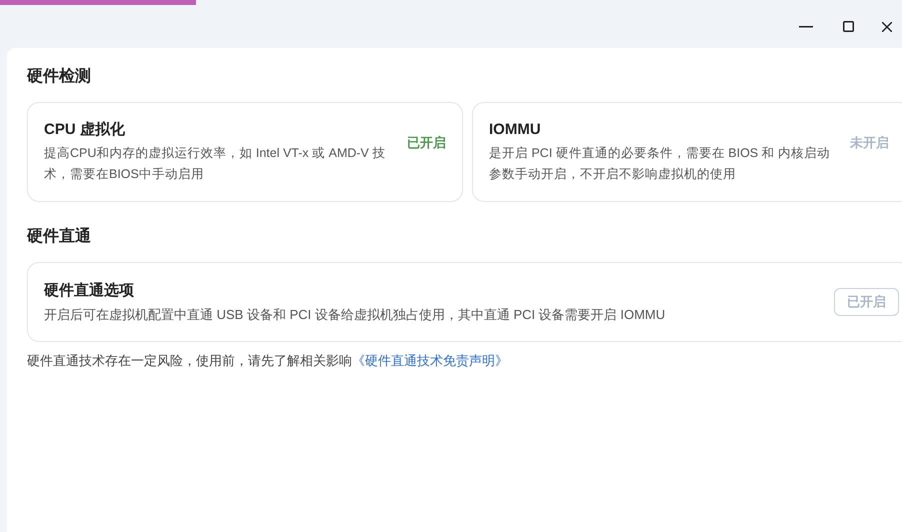 Image resolution: width=902 pixels, height=532 pixels. Describe the element at coordinates (189, 361) in the screenshot. I see `risk-notice: 硬件直通技术存在一定风险，使用前，请先了解相关影响` at that location.